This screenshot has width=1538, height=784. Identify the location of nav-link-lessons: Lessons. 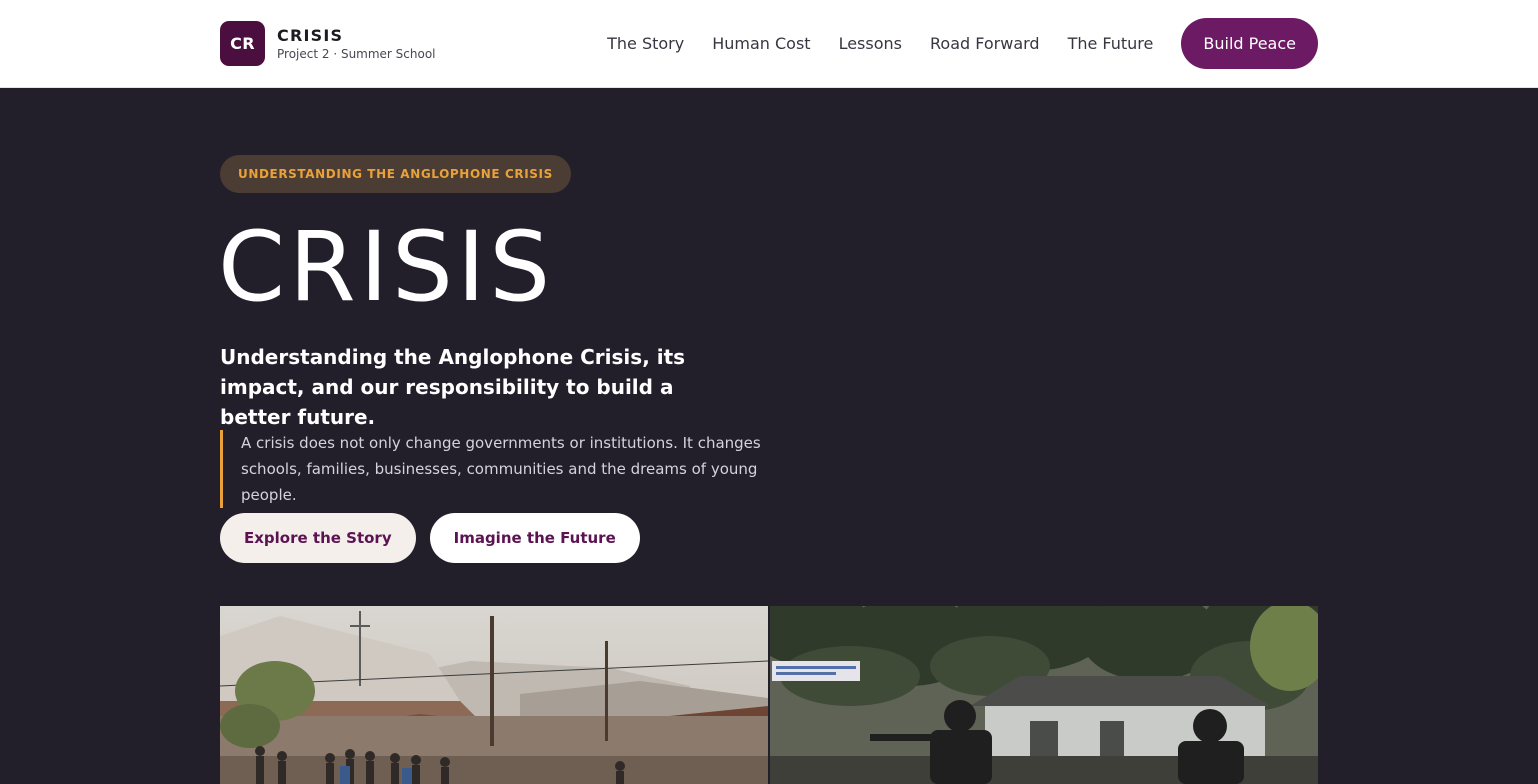
(870, 43).